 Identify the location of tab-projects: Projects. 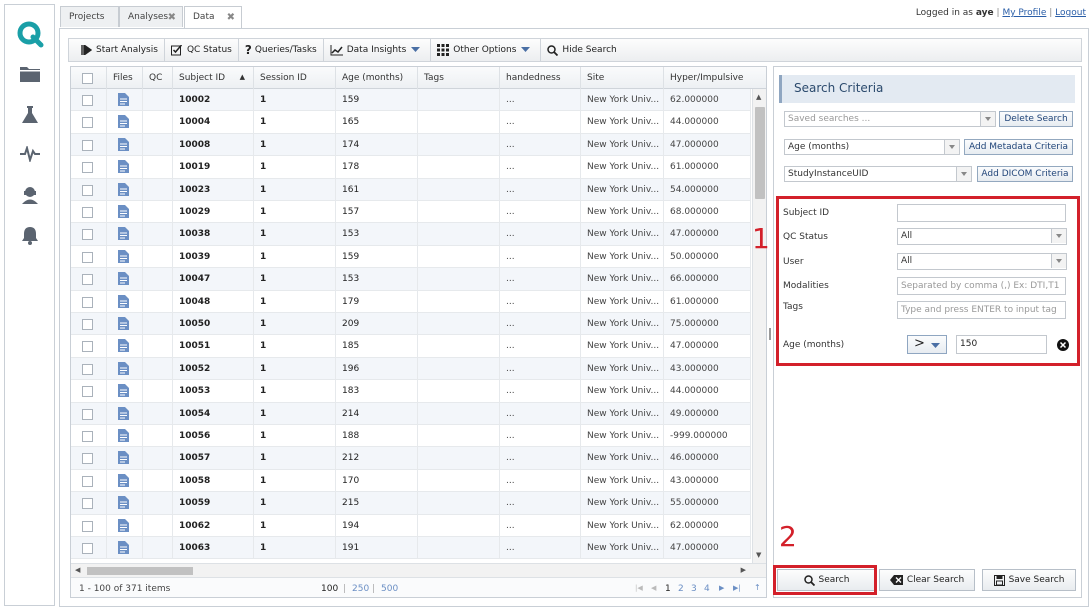
(89, 16).